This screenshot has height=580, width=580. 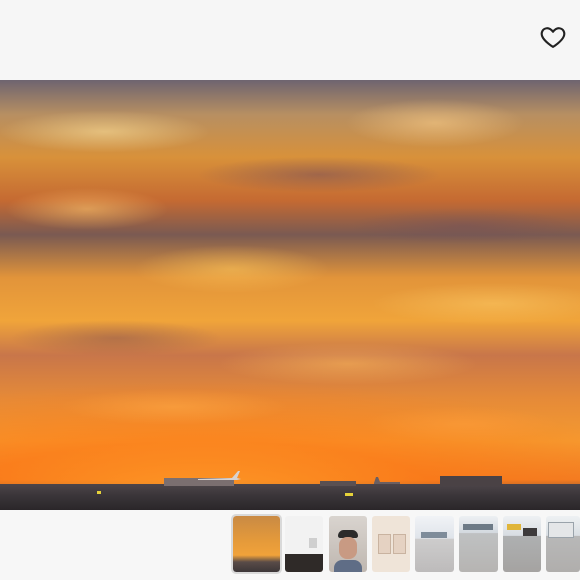 What do you see at coordinates (514, 527) in the screenshot?
I see `thumb-yellow-vehicle` at bounding box center [514, 527].